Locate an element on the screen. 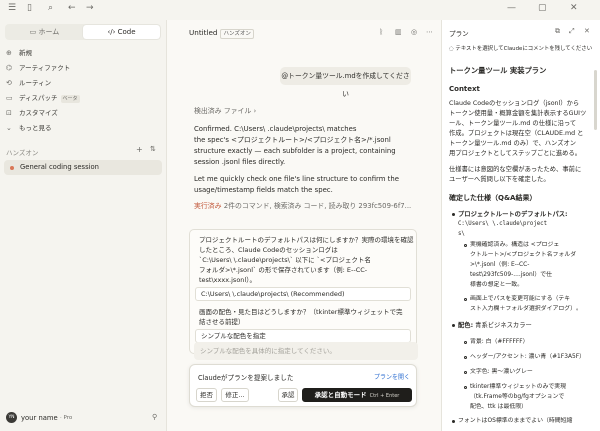  plan-panel-title: プラン is located at coordinates (459, 34).